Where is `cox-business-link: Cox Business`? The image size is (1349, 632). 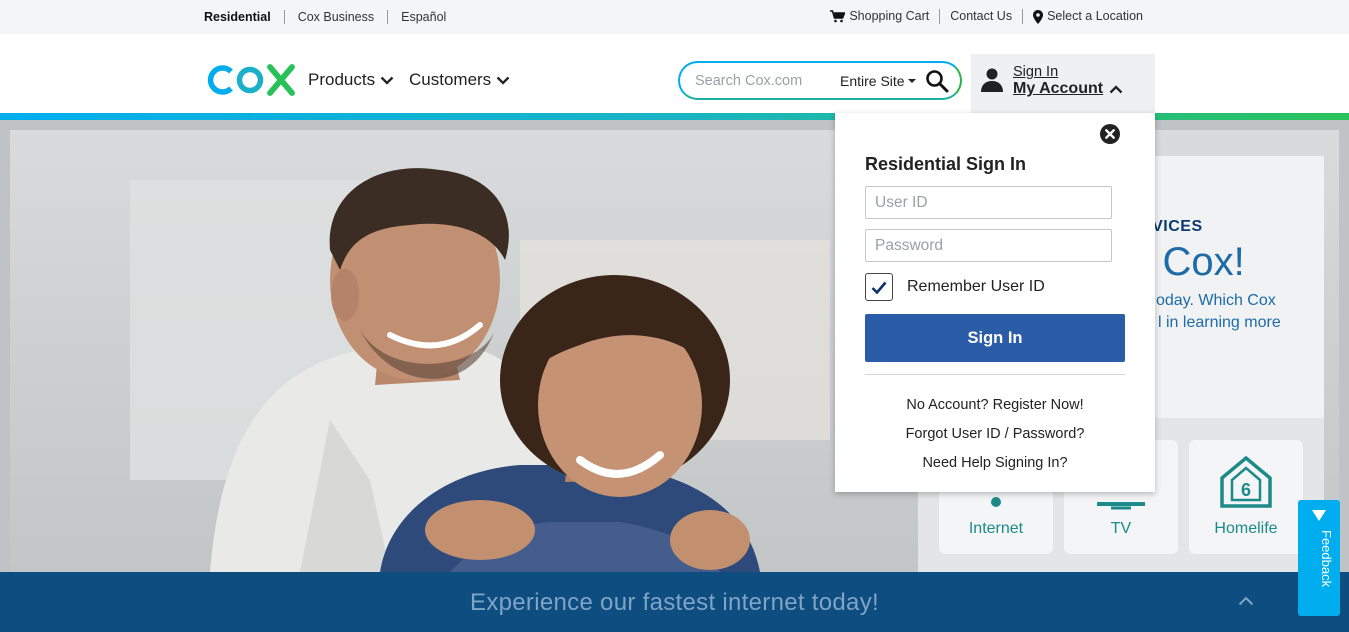 cox-business-link: Cox Business is located at coordinates (335, 17).